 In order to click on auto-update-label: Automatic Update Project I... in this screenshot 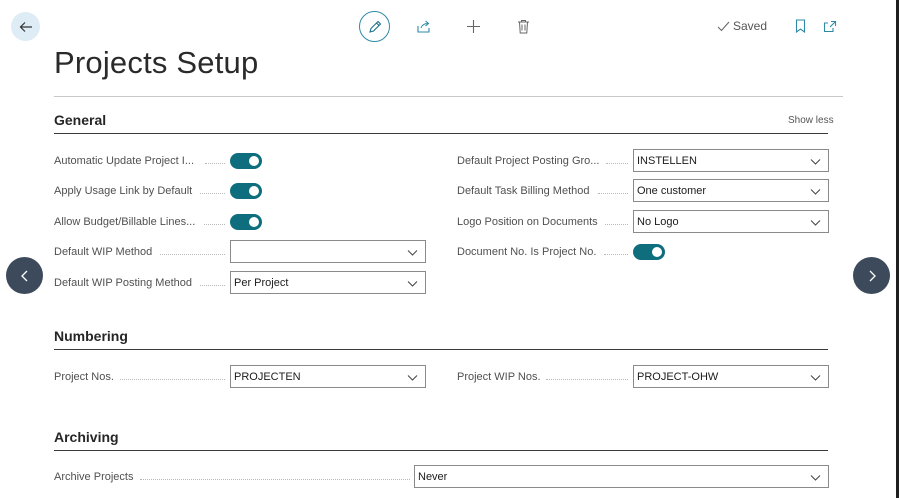, I will do `click(124, 161)`.